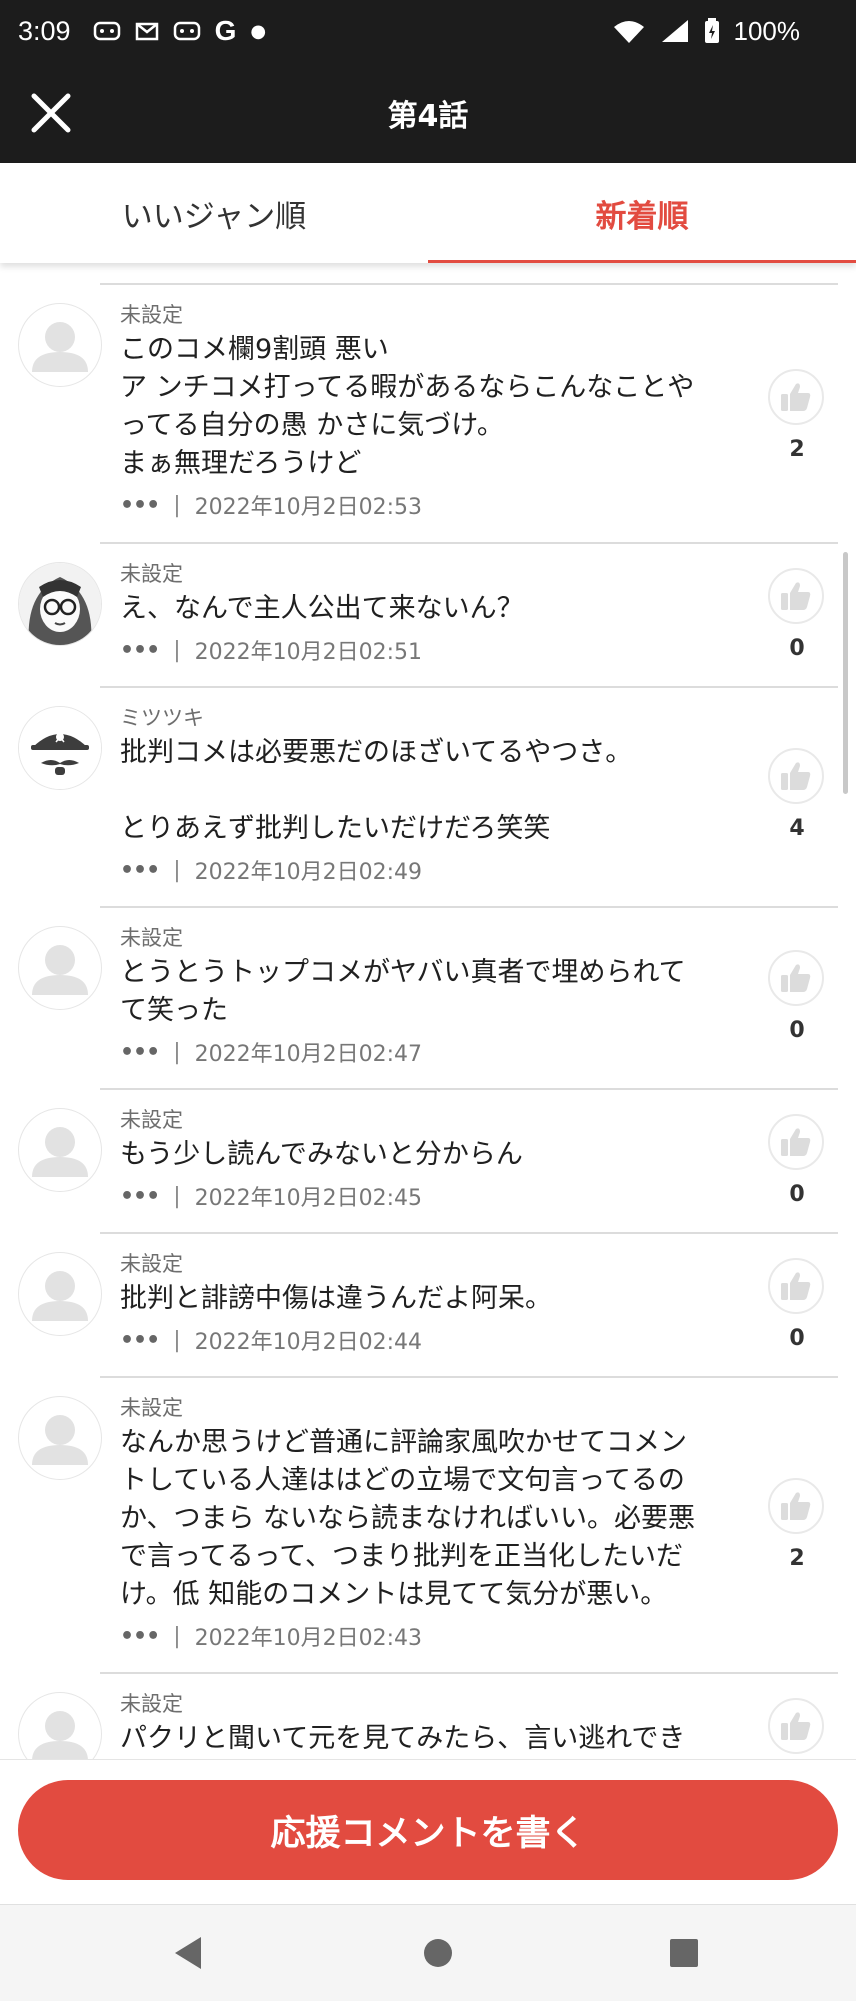 The image size is (856, 2001). I want to click on like-button, so click(797, 1726).